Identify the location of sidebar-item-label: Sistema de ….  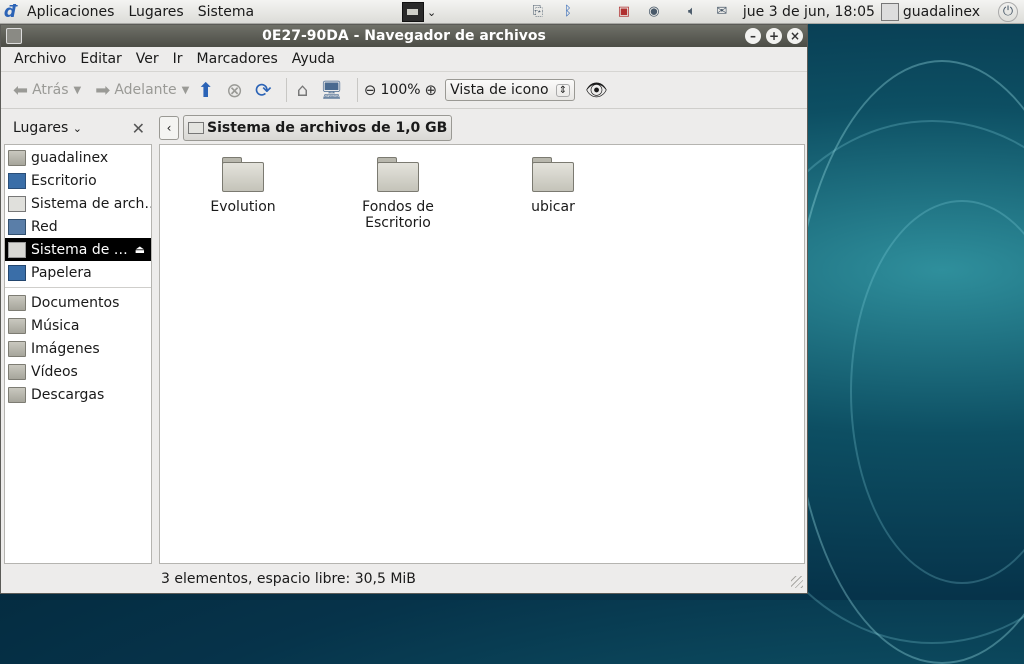
(79, 249).